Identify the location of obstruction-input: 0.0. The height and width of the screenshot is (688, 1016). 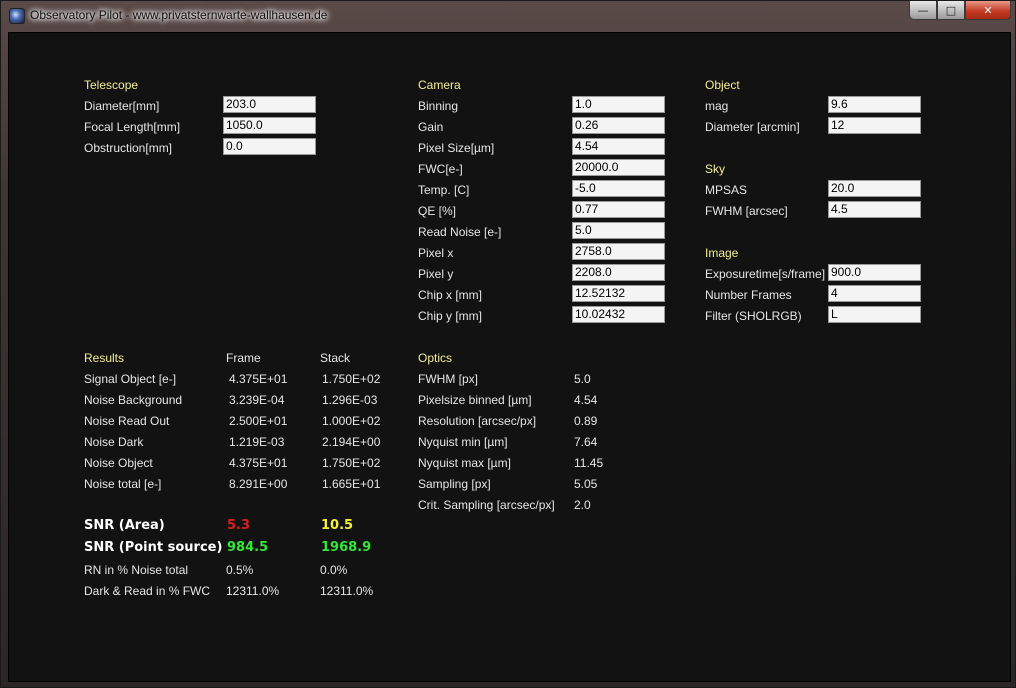
(269, 146).